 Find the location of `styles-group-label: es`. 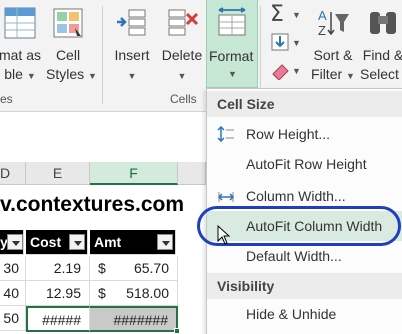

styles-group-label: es is located at coordinates (6, 99).